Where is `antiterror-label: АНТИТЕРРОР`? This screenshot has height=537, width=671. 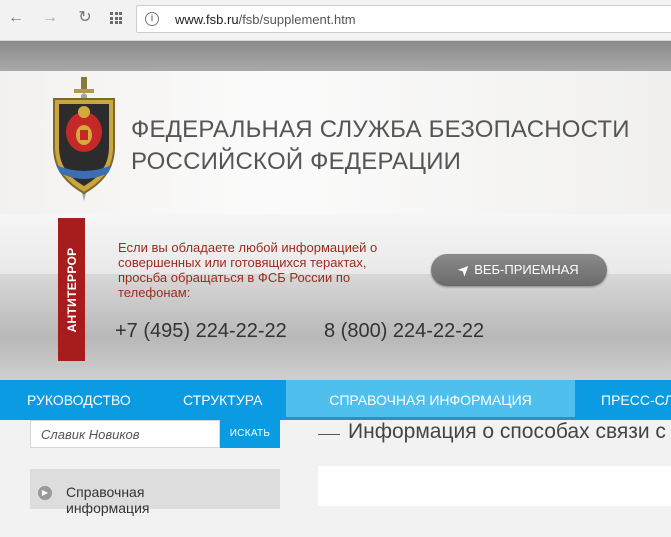
antiterror-label: АНТИТЕРРОР is located at coordinates (71, 289).